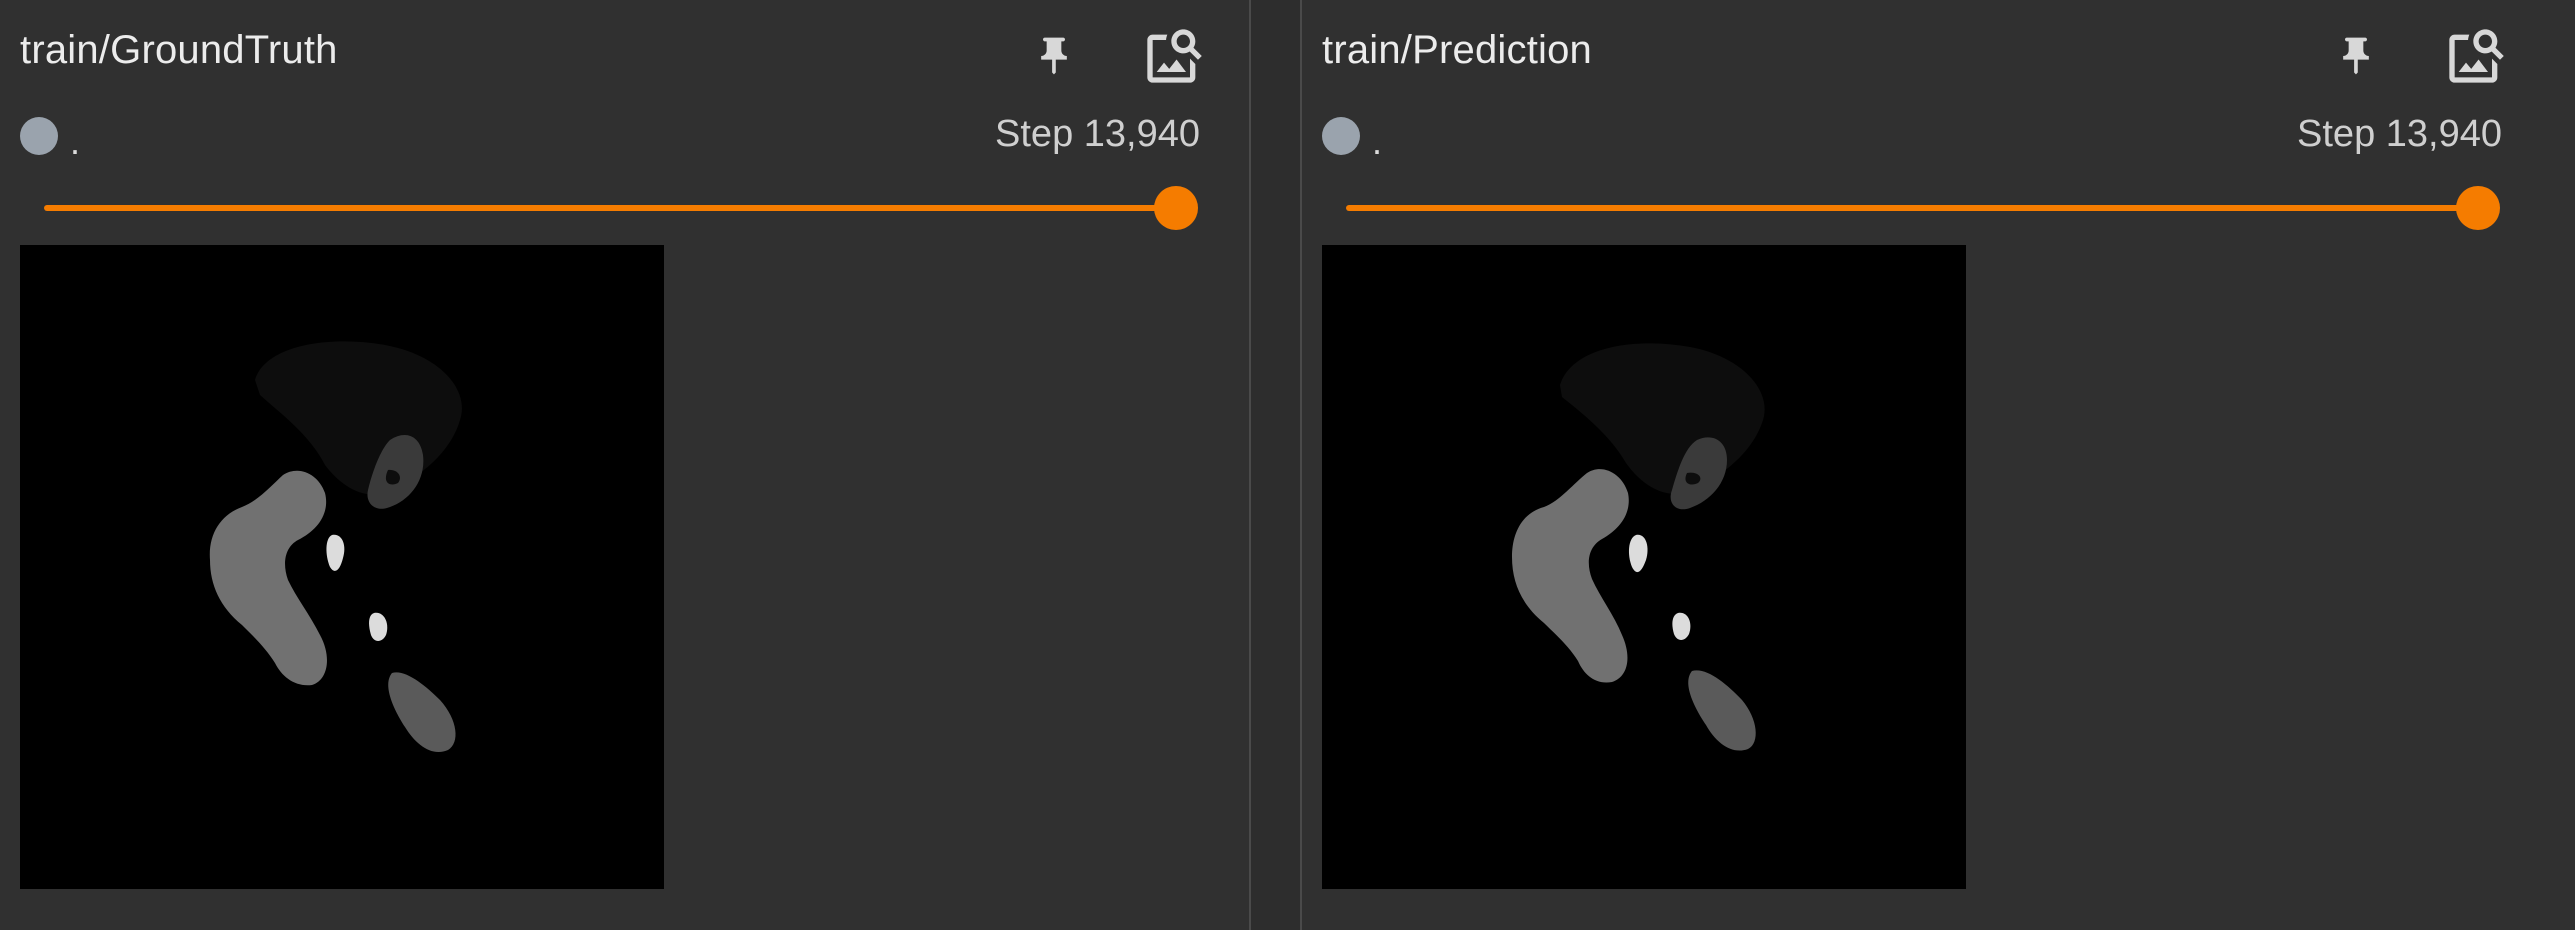 The width and height of the screenshot is (2575, 930). I want to click on card-title: train/Prediction, so click(1457, 50).